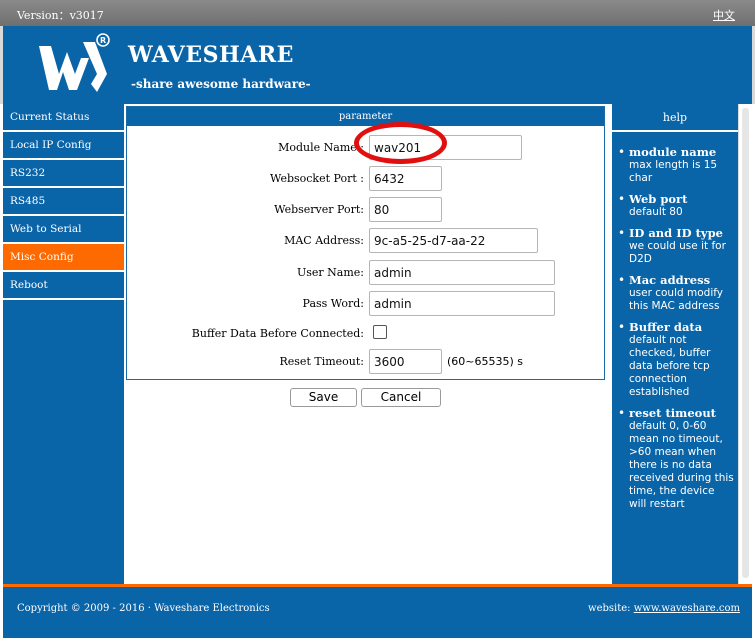 This screenshot has width=755, height=638. What do you see at coordinates (485, 361) in the screenshot?
I see `reset-timeout-range-hint: (60~65535) s` at bounding box center [485, 361].